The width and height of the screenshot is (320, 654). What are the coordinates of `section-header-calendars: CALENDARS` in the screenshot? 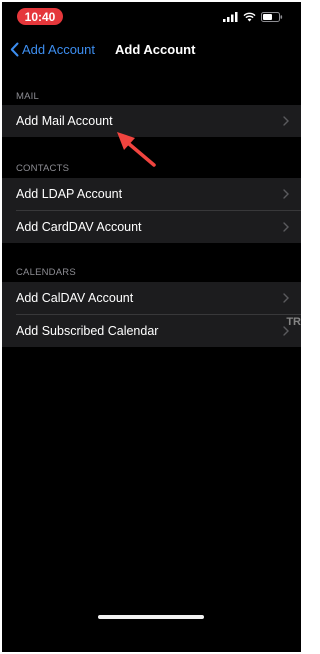 It's located at (46, 272).